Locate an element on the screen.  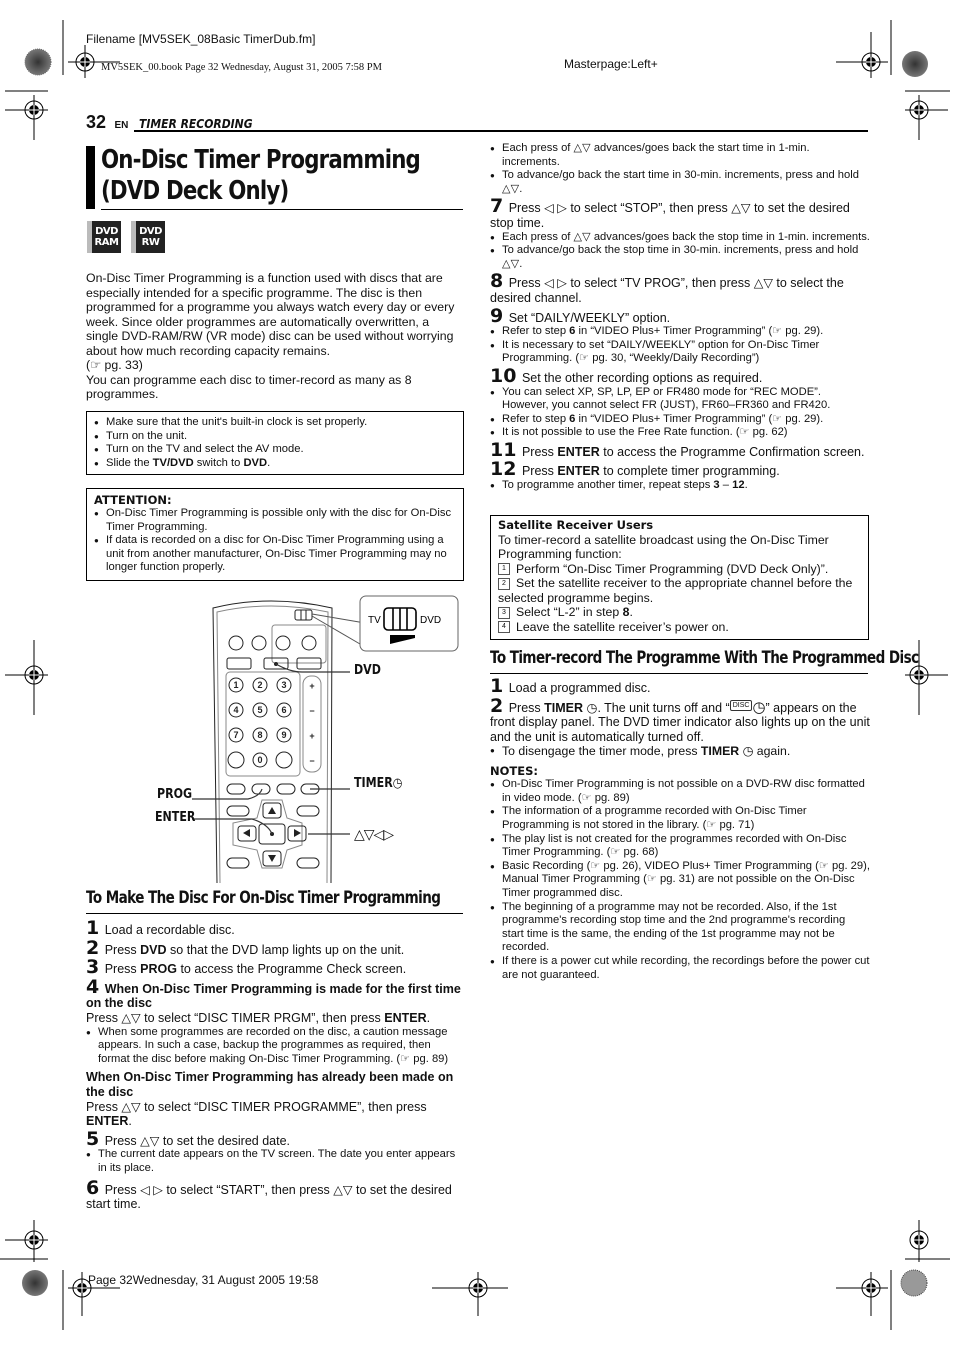
dvd-ram-badge: DVD RAM is located at coordinates (104, 237).